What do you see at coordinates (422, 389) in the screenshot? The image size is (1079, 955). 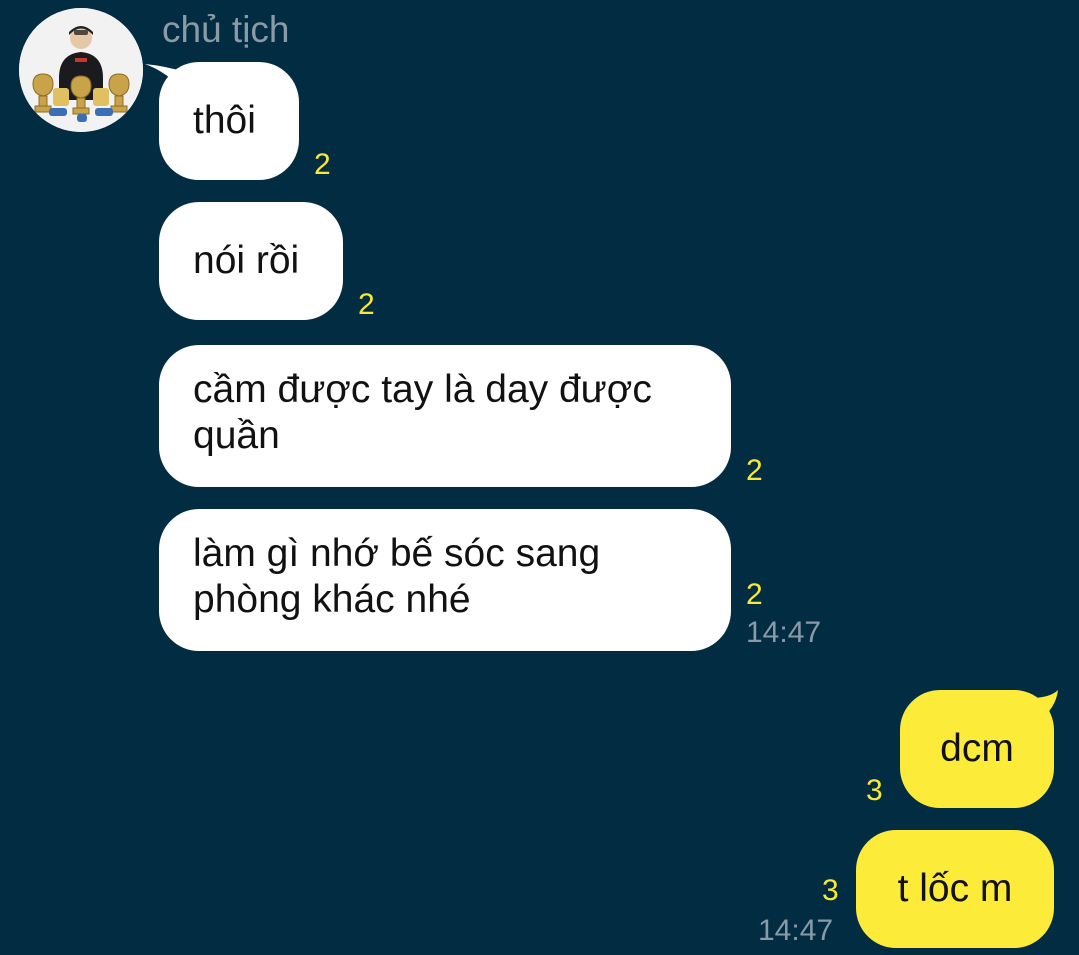 I see `message-text-line: cầm được tay là day được` at bounding box center [422, 389].